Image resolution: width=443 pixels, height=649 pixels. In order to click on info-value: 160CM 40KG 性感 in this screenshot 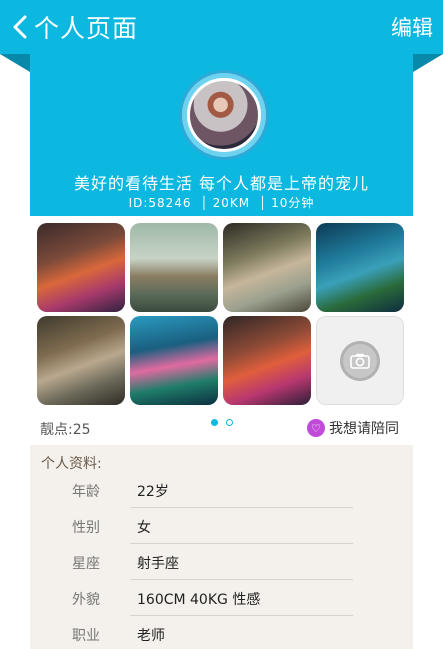, I will do `click(199, 600)`.